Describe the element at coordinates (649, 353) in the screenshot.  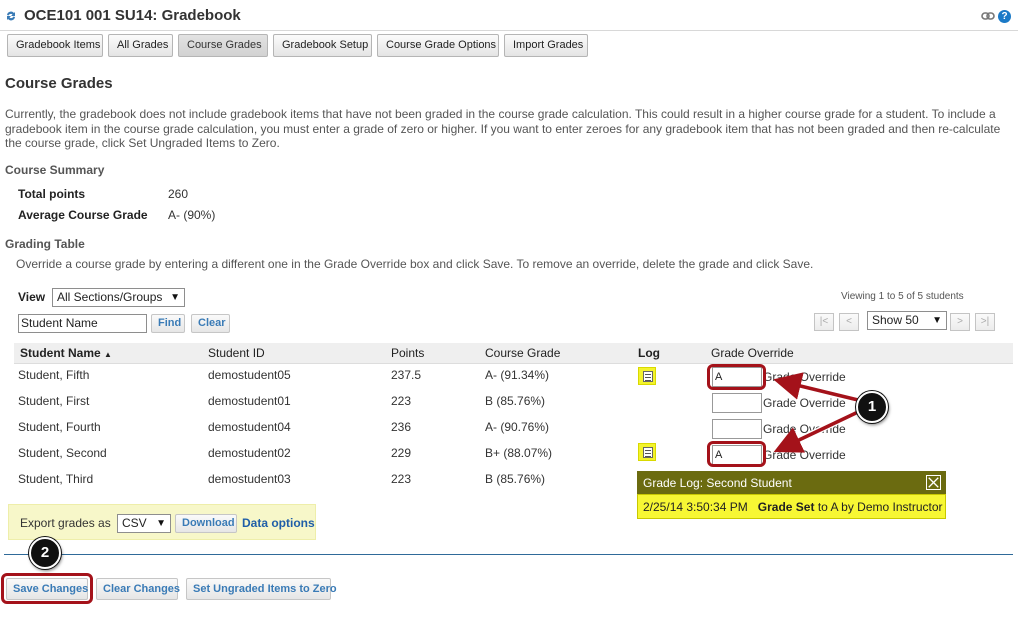
I see `column-log: Log` at that location.